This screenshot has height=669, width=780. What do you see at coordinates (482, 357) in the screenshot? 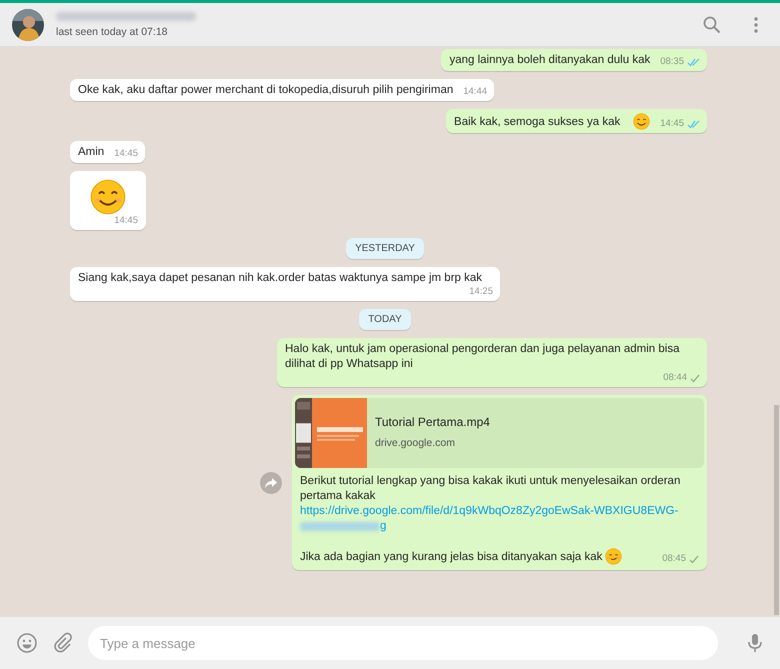
I see `message-text: Halo kak, untuk jam operasional pengorderan dan juga pelayanan admin bisa dilihat di pp Whatsapp ini` at bounding box center [482, 357].